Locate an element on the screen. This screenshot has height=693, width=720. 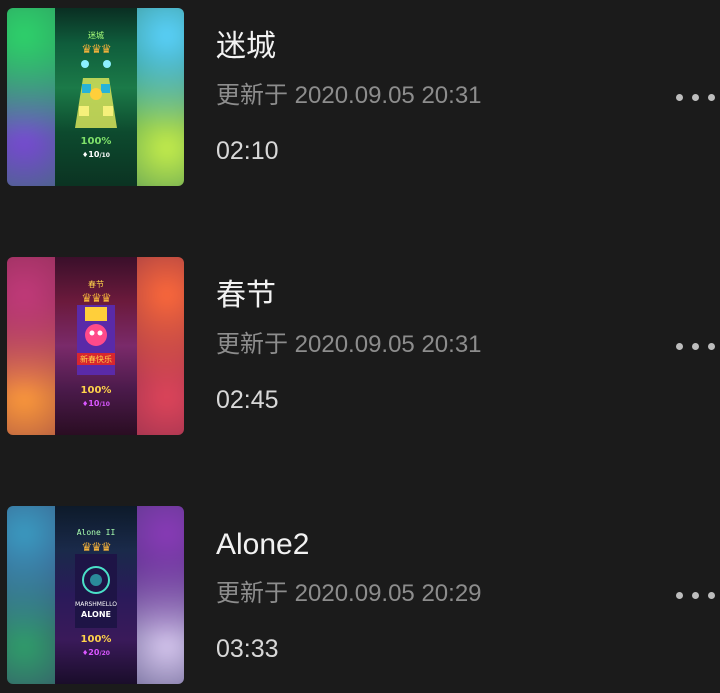
game-title: 迷城 is located at coordinates (96, 35).